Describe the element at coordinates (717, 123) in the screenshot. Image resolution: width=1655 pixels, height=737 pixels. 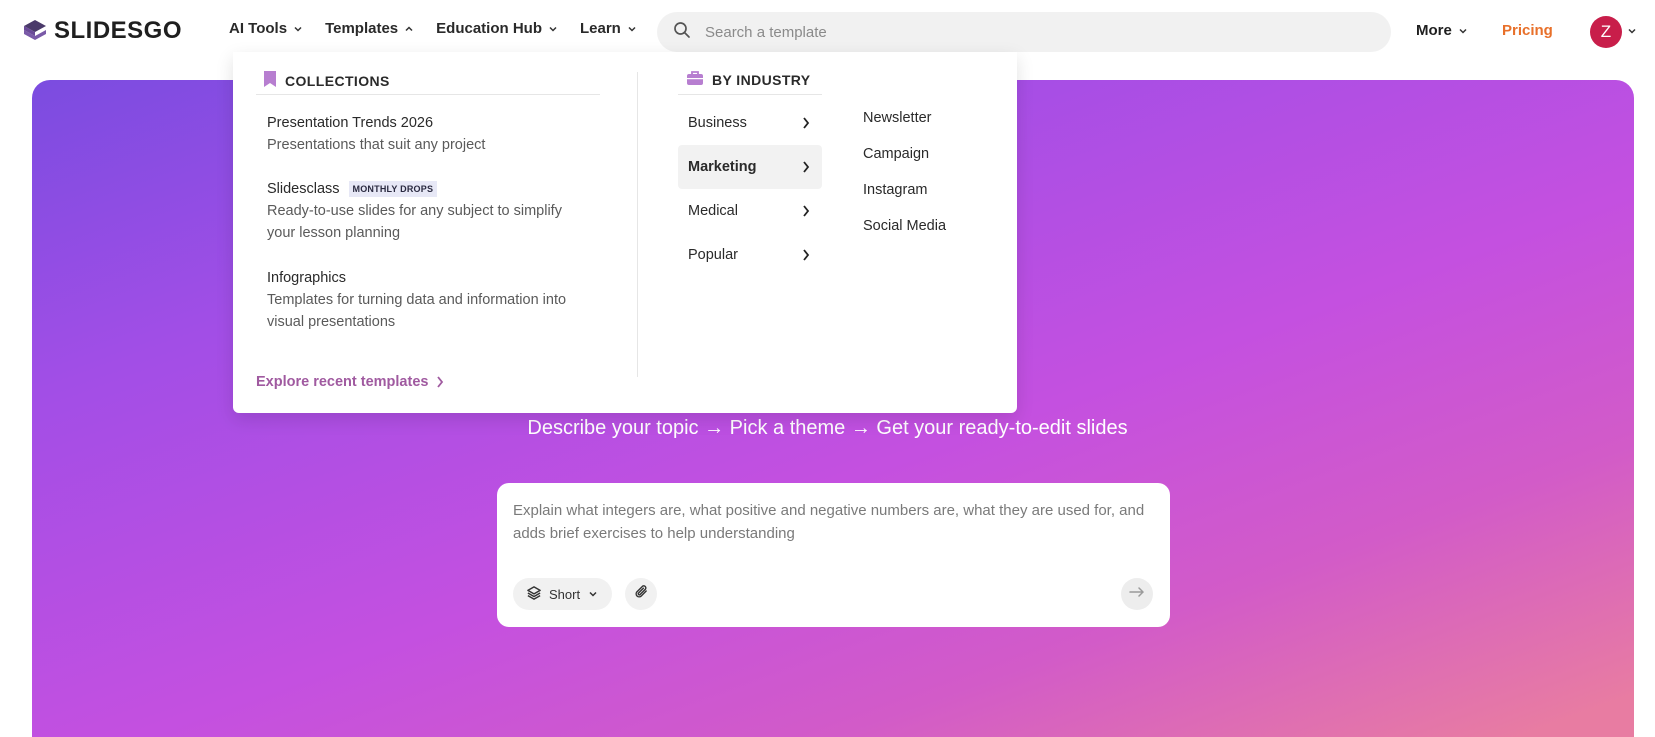
I see `industry-label: Business` at that location.